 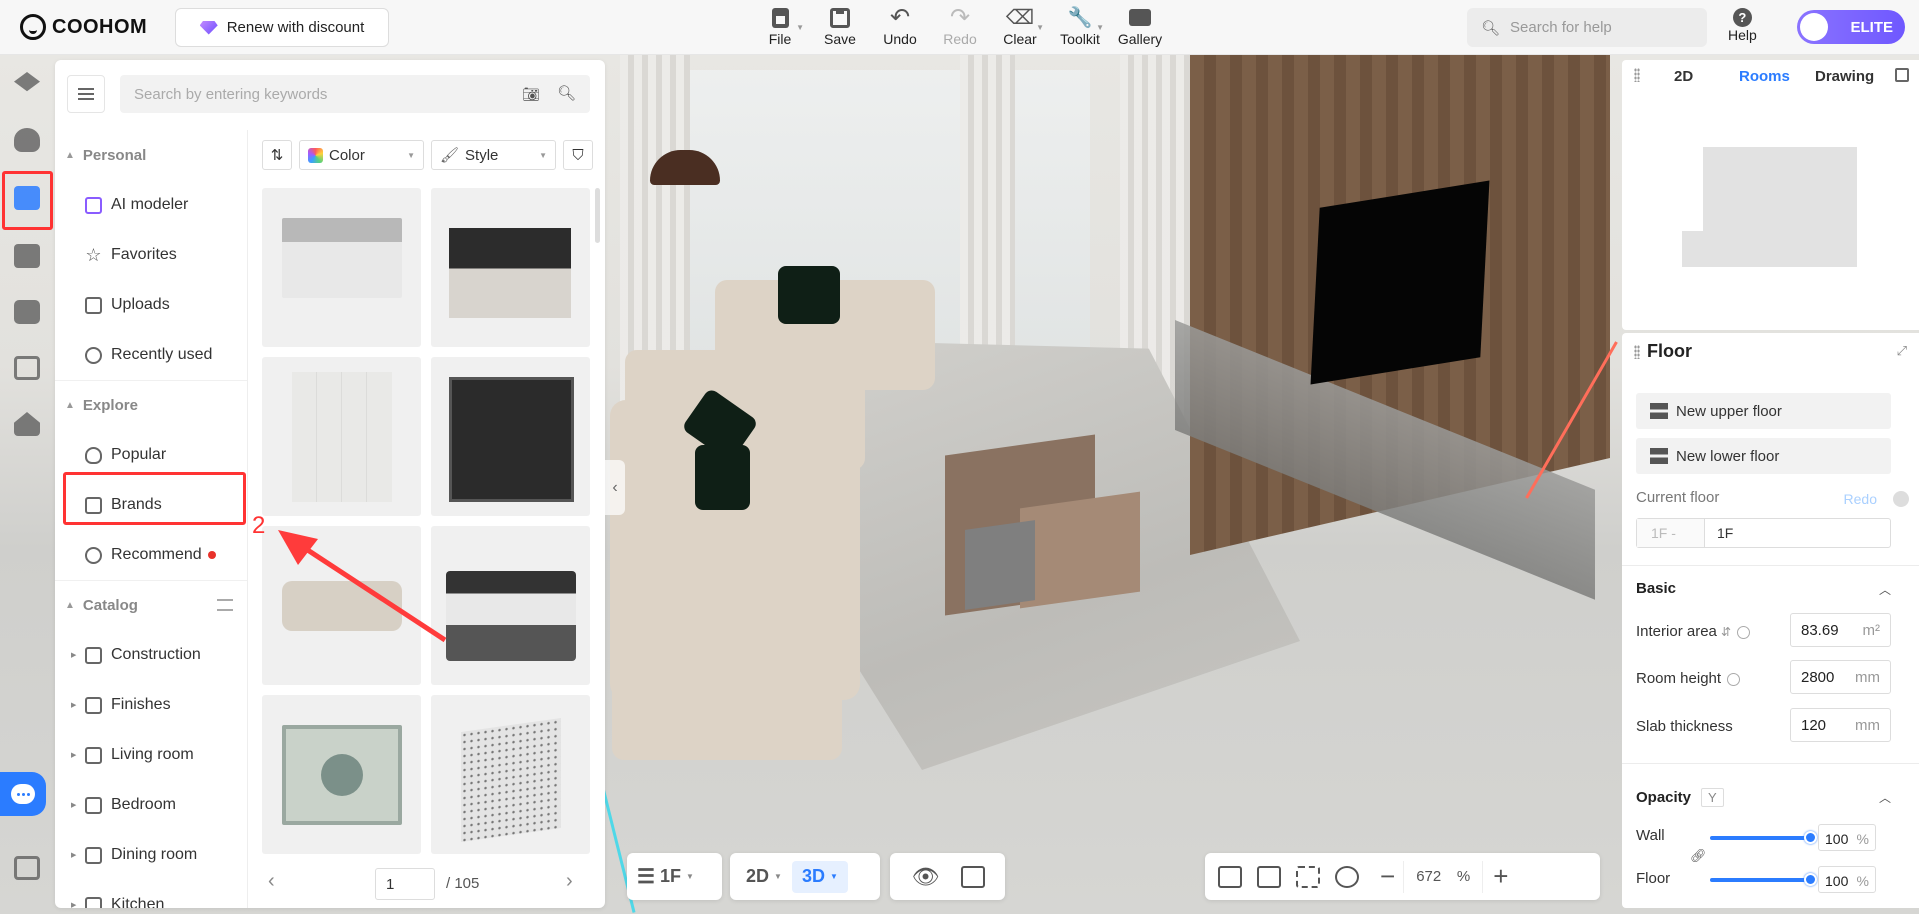 I want to click on catalog-settings-icon, so click(x=225, y=605).